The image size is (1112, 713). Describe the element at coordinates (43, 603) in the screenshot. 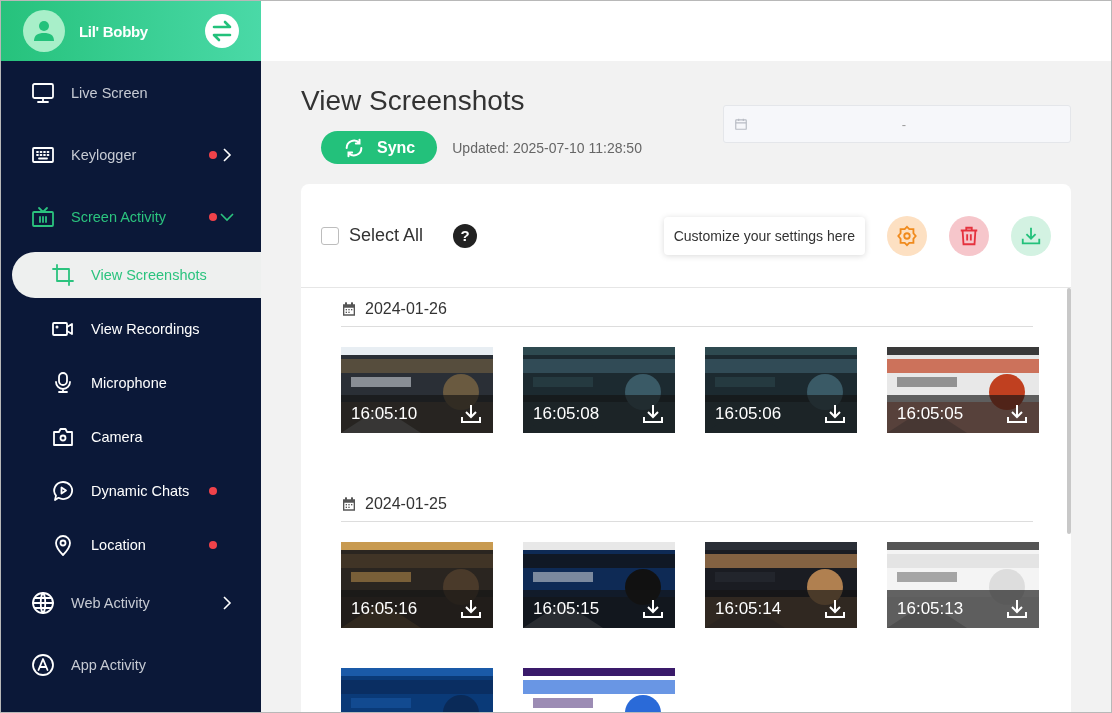

I see `globe-icon` at that location.